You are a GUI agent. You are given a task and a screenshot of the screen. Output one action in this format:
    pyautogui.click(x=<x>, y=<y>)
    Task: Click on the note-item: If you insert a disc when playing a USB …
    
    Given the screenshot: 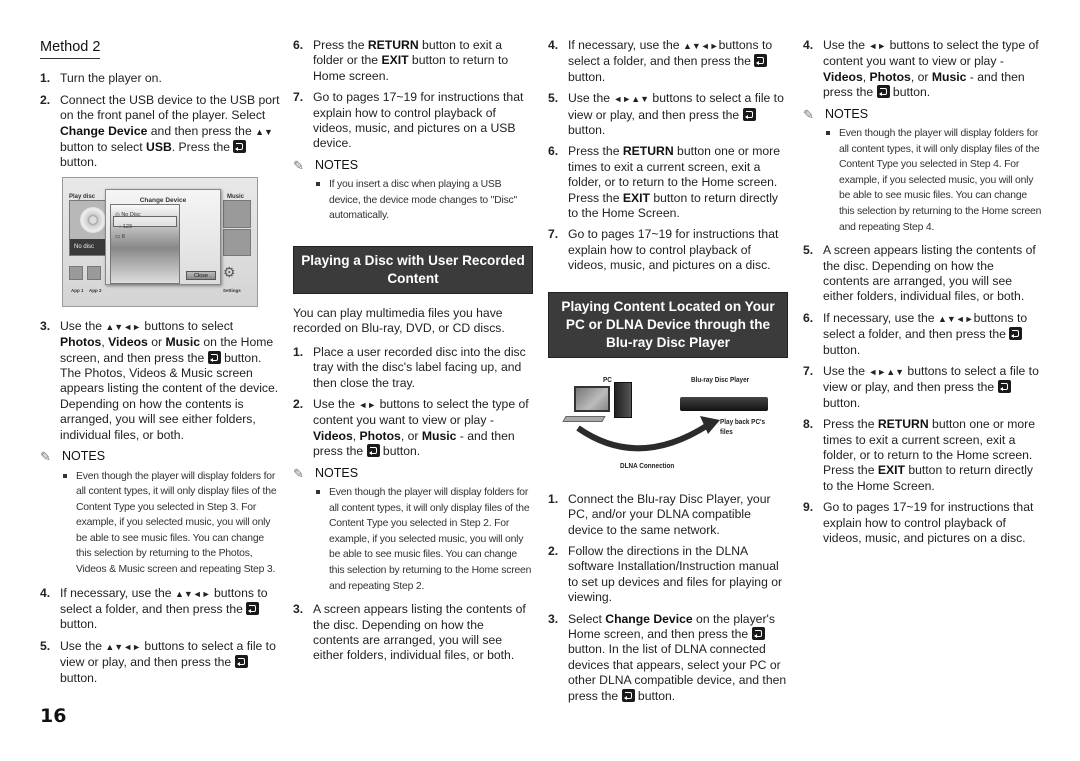 What is the action you would take?
    pyautogui.click(x=413, y=200)
    